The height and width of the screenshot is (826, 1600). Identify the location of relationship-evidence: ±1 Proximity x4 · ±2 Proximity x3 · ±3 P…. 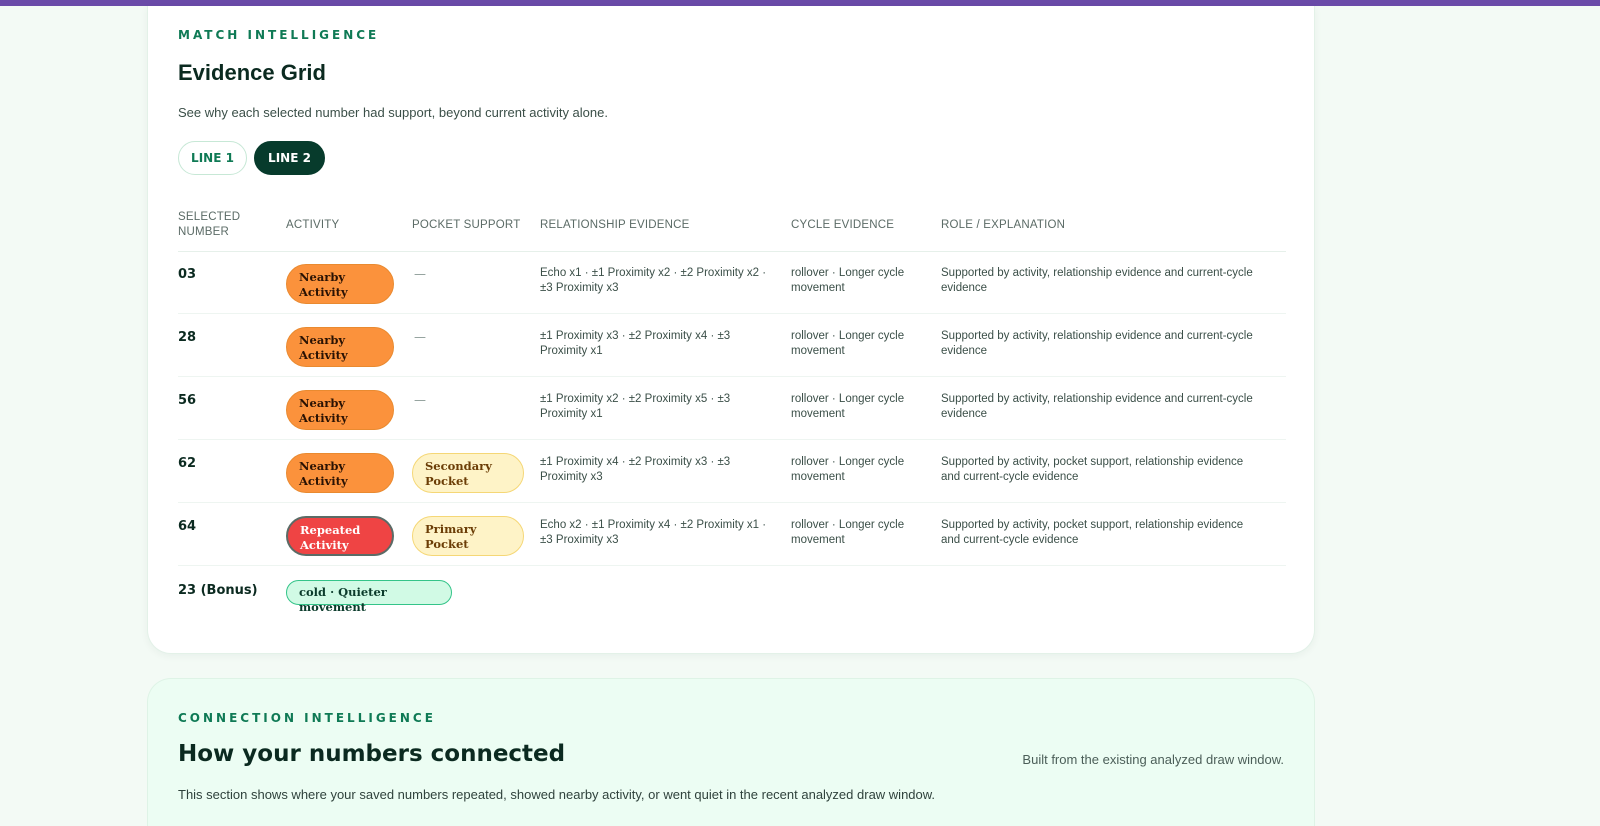
(635, 470).